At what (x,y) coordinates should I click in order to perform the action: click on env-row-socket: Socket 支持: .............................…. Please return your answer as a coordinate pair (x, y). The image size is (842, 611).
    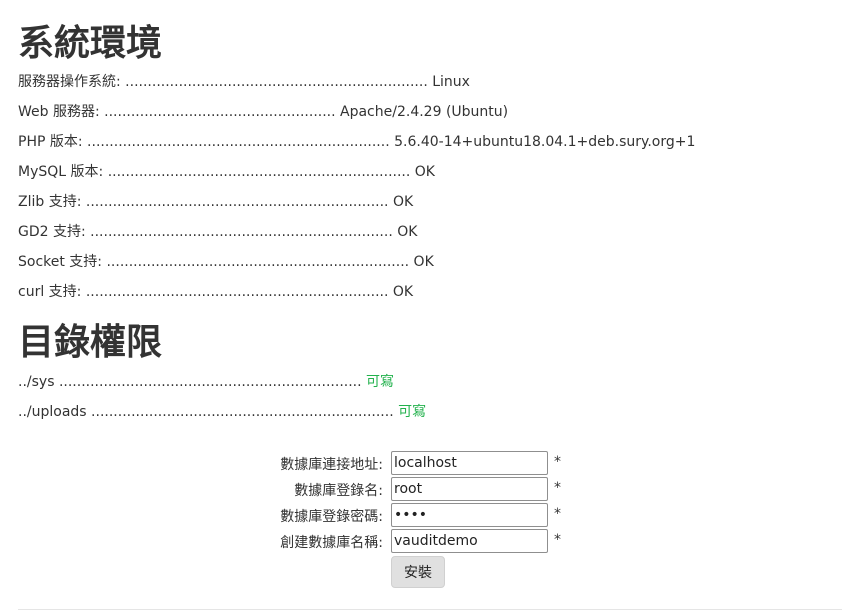
    Looking at the image, I should click on (226, 262).